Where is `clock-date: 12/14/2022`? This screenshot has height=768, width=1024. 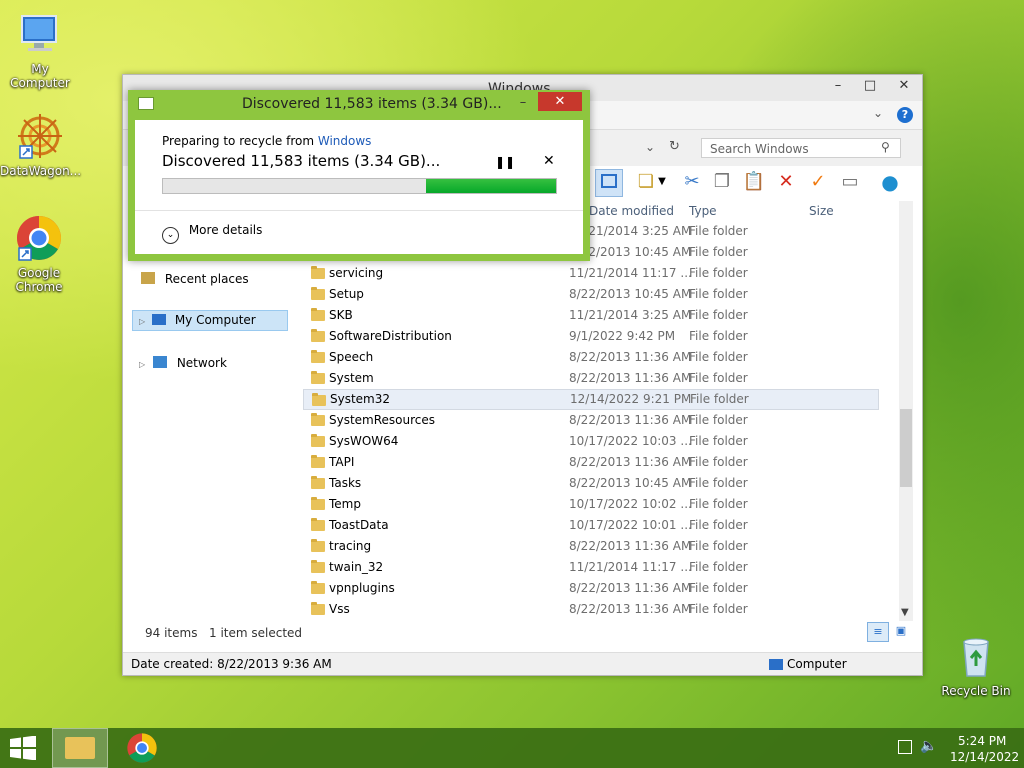
clock-date: 12/14/2022 is located at coordinates (984, 757).